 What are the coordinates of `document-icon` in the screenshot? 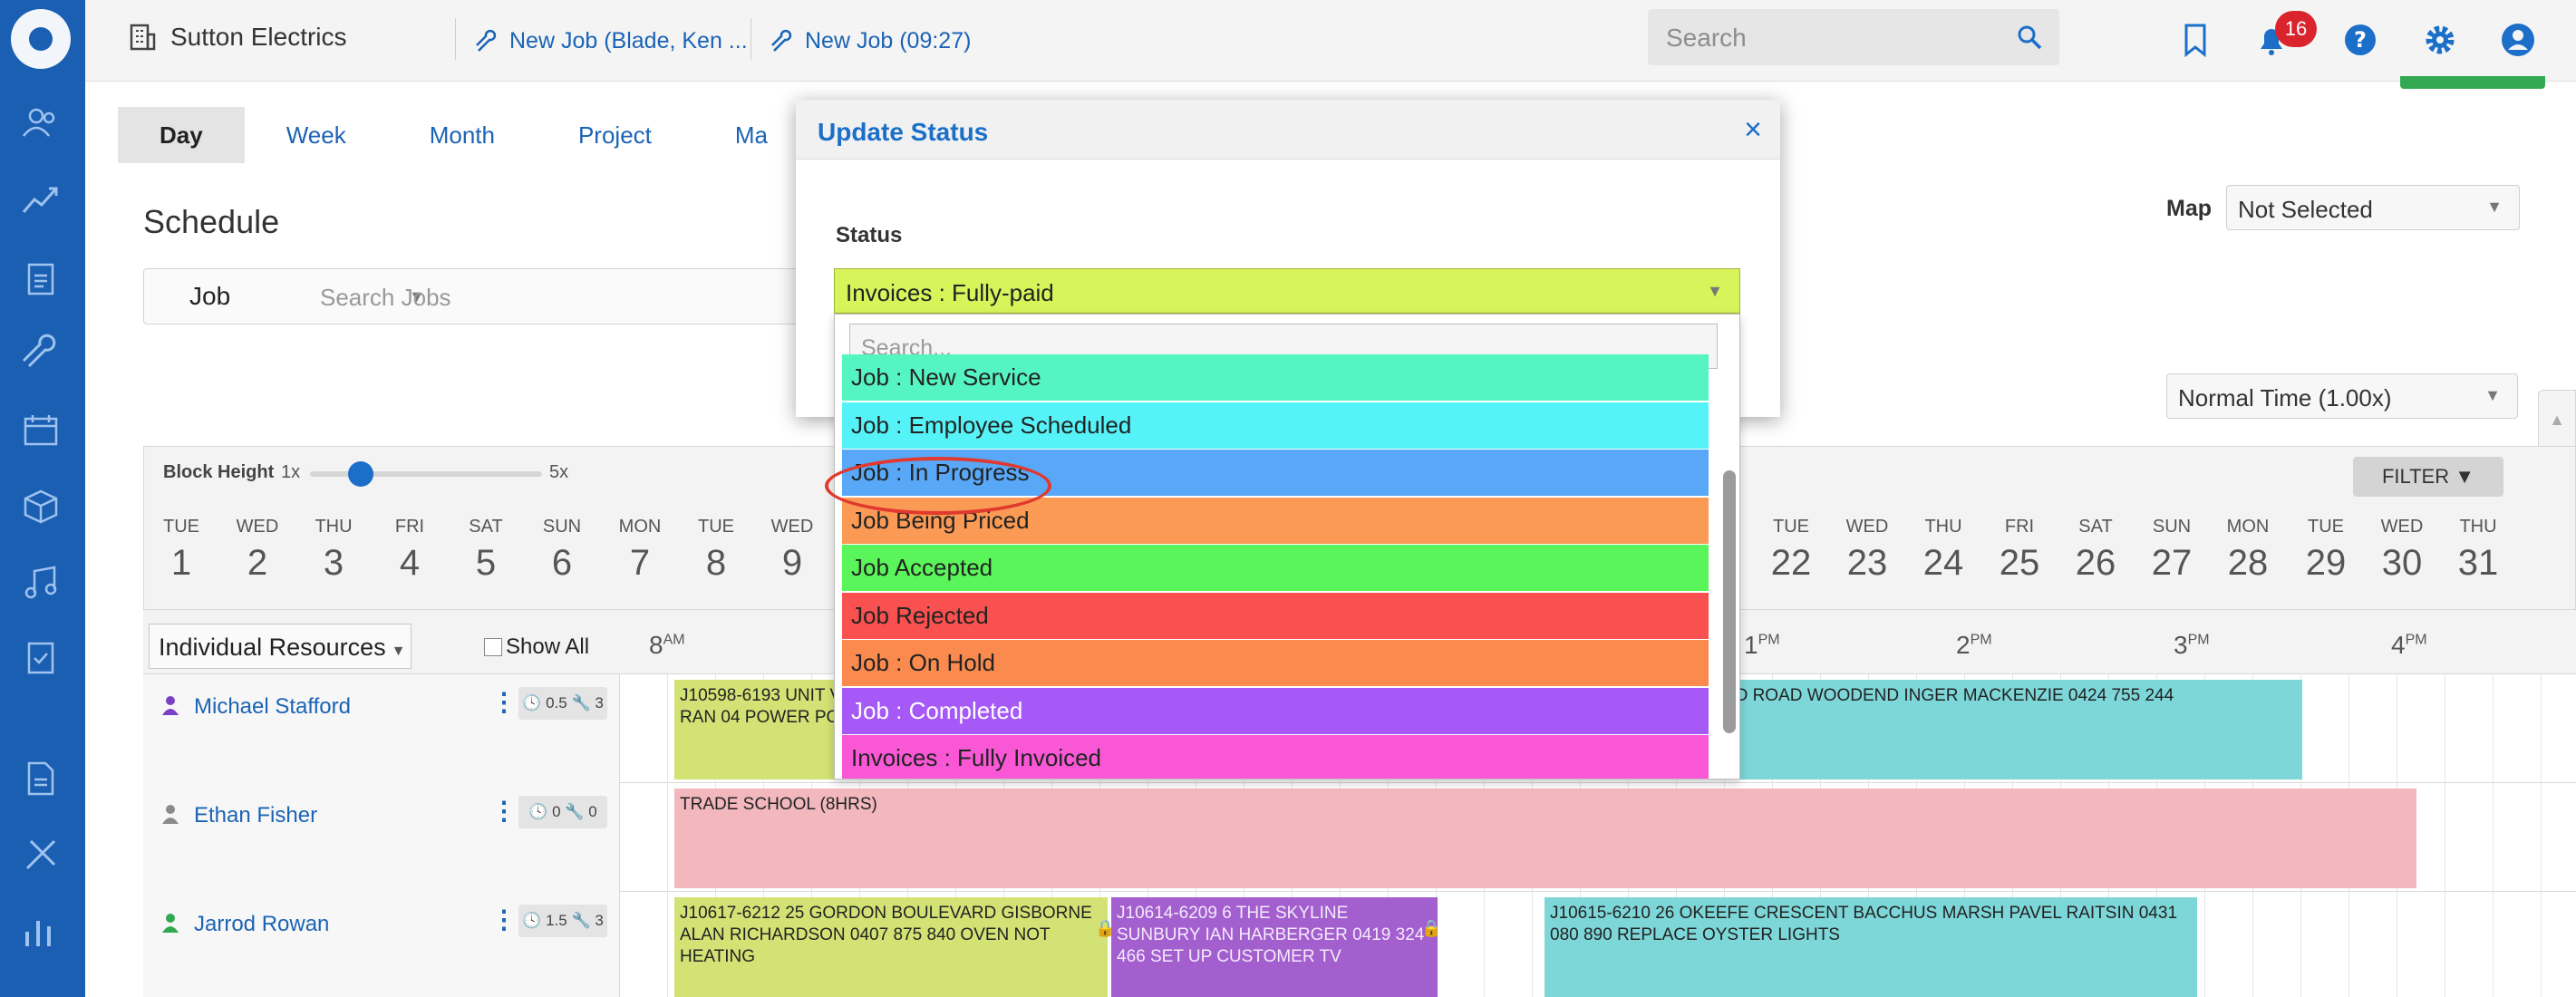 It's located at (40, 778).